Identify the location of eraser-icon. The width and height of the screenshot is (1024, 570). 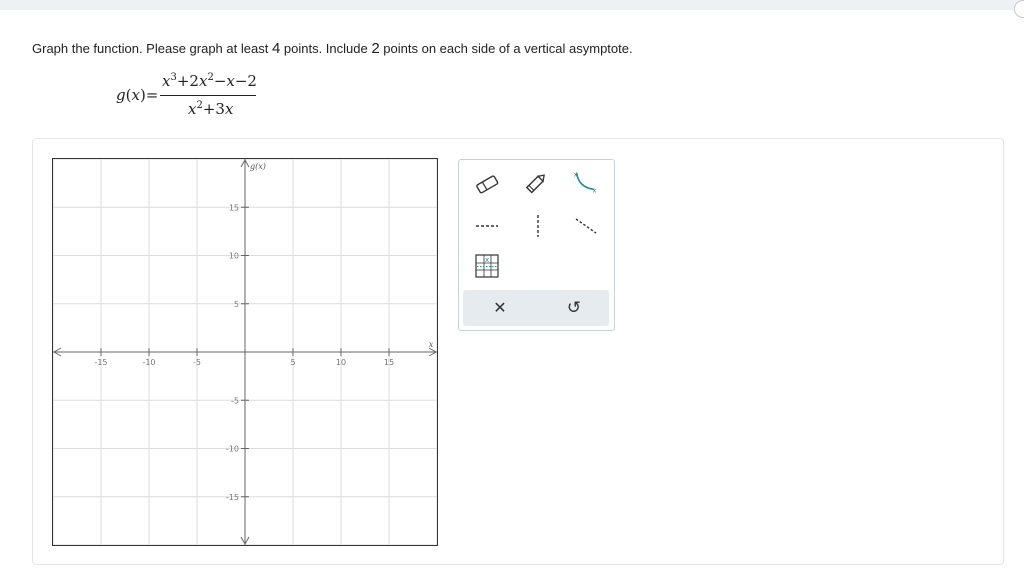
(487, 184).